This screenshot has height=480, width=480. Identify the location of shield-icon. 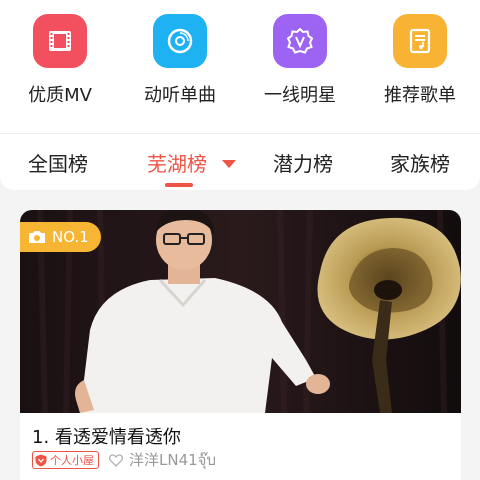
(41, 460).